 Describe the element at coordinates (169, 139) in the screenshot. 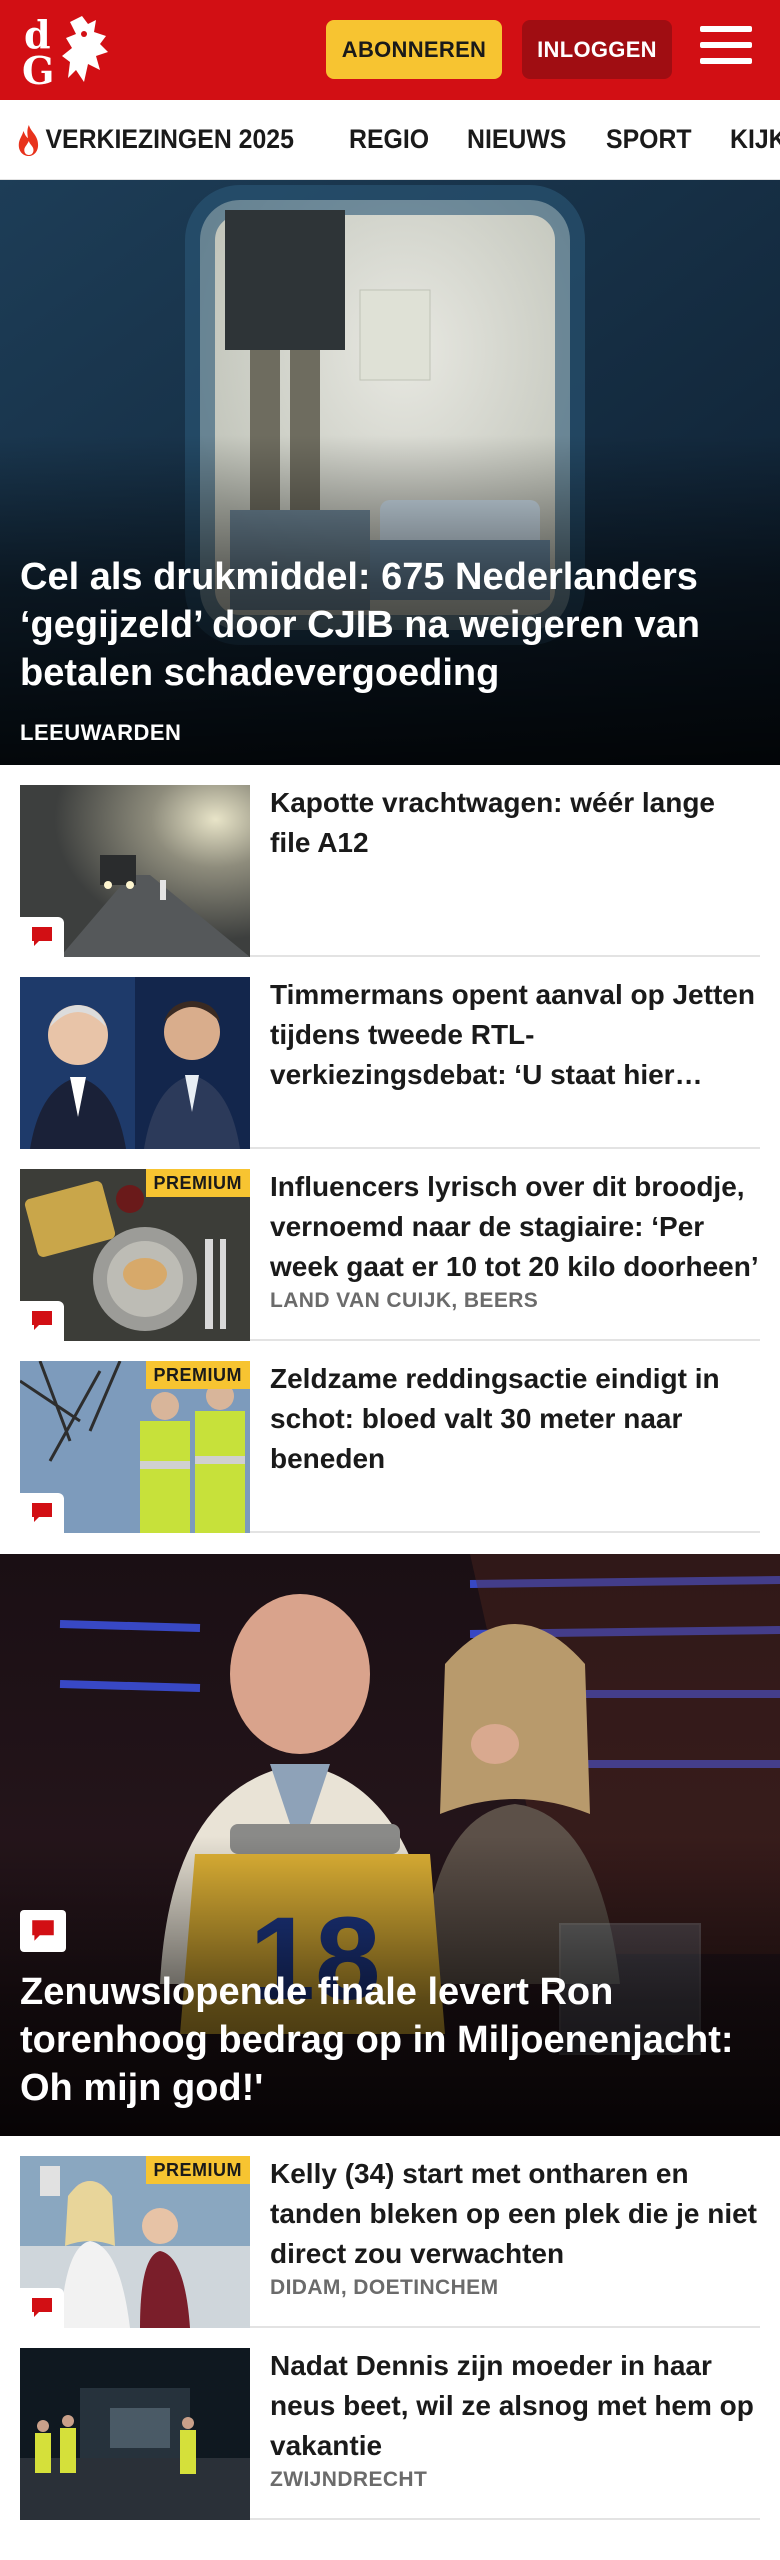

I see `nav-label: VERKIEZINGEN 2025` at that location.